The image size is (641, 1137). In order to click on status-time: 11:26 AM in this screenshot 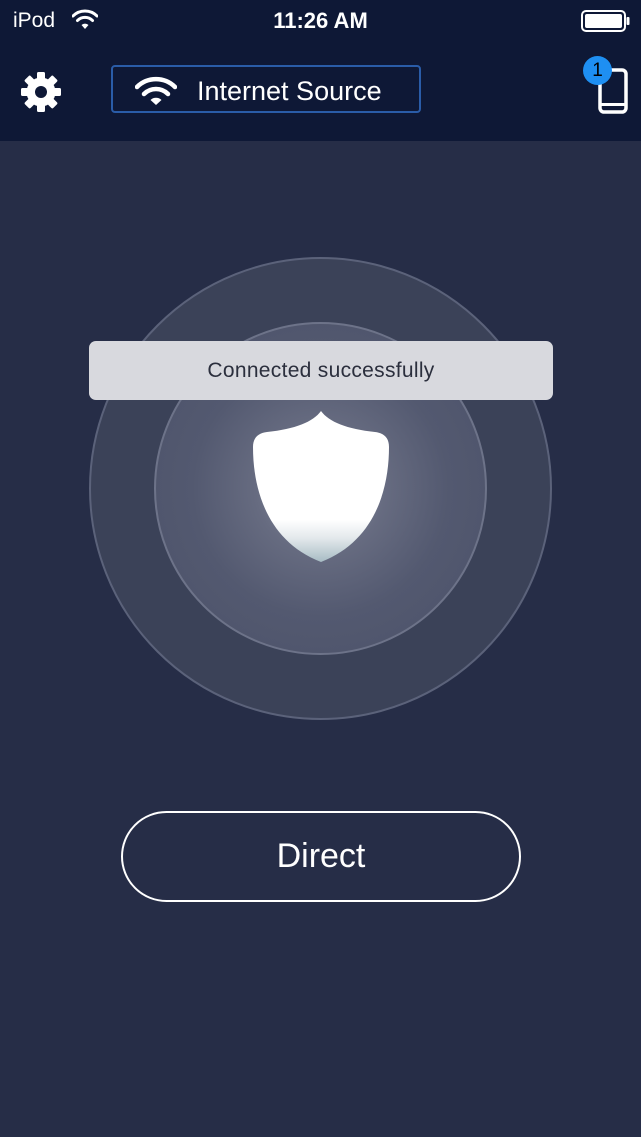, I will do `click(320, 20)`.